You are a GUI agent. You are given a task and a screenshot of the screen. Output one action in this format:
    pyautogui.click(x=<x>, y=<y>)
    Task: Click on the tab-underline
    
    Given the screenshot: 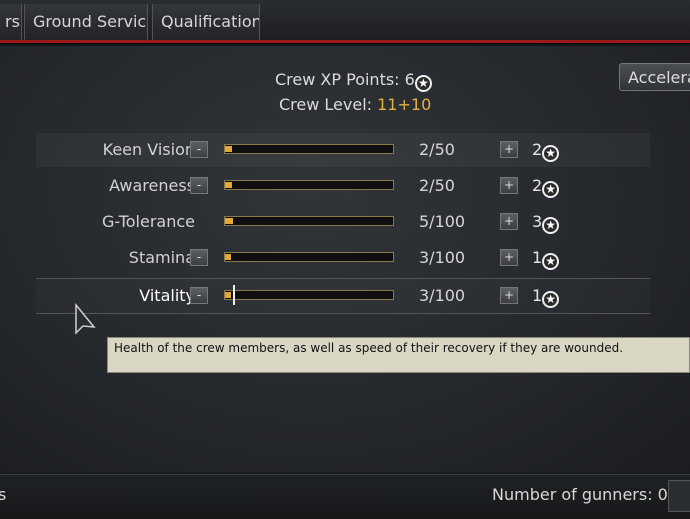 What is the action you would take?
    pyautogui.click(x=345, y=41)
    